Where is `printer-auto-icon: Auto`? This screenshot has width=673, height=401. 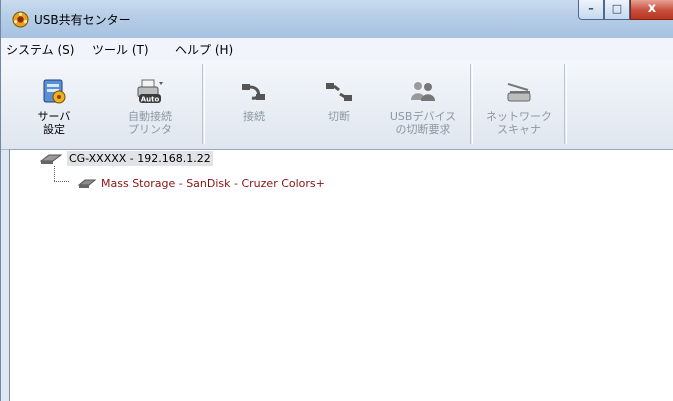 printer-auto-icon: Auto is located at coordinates (150, 91).